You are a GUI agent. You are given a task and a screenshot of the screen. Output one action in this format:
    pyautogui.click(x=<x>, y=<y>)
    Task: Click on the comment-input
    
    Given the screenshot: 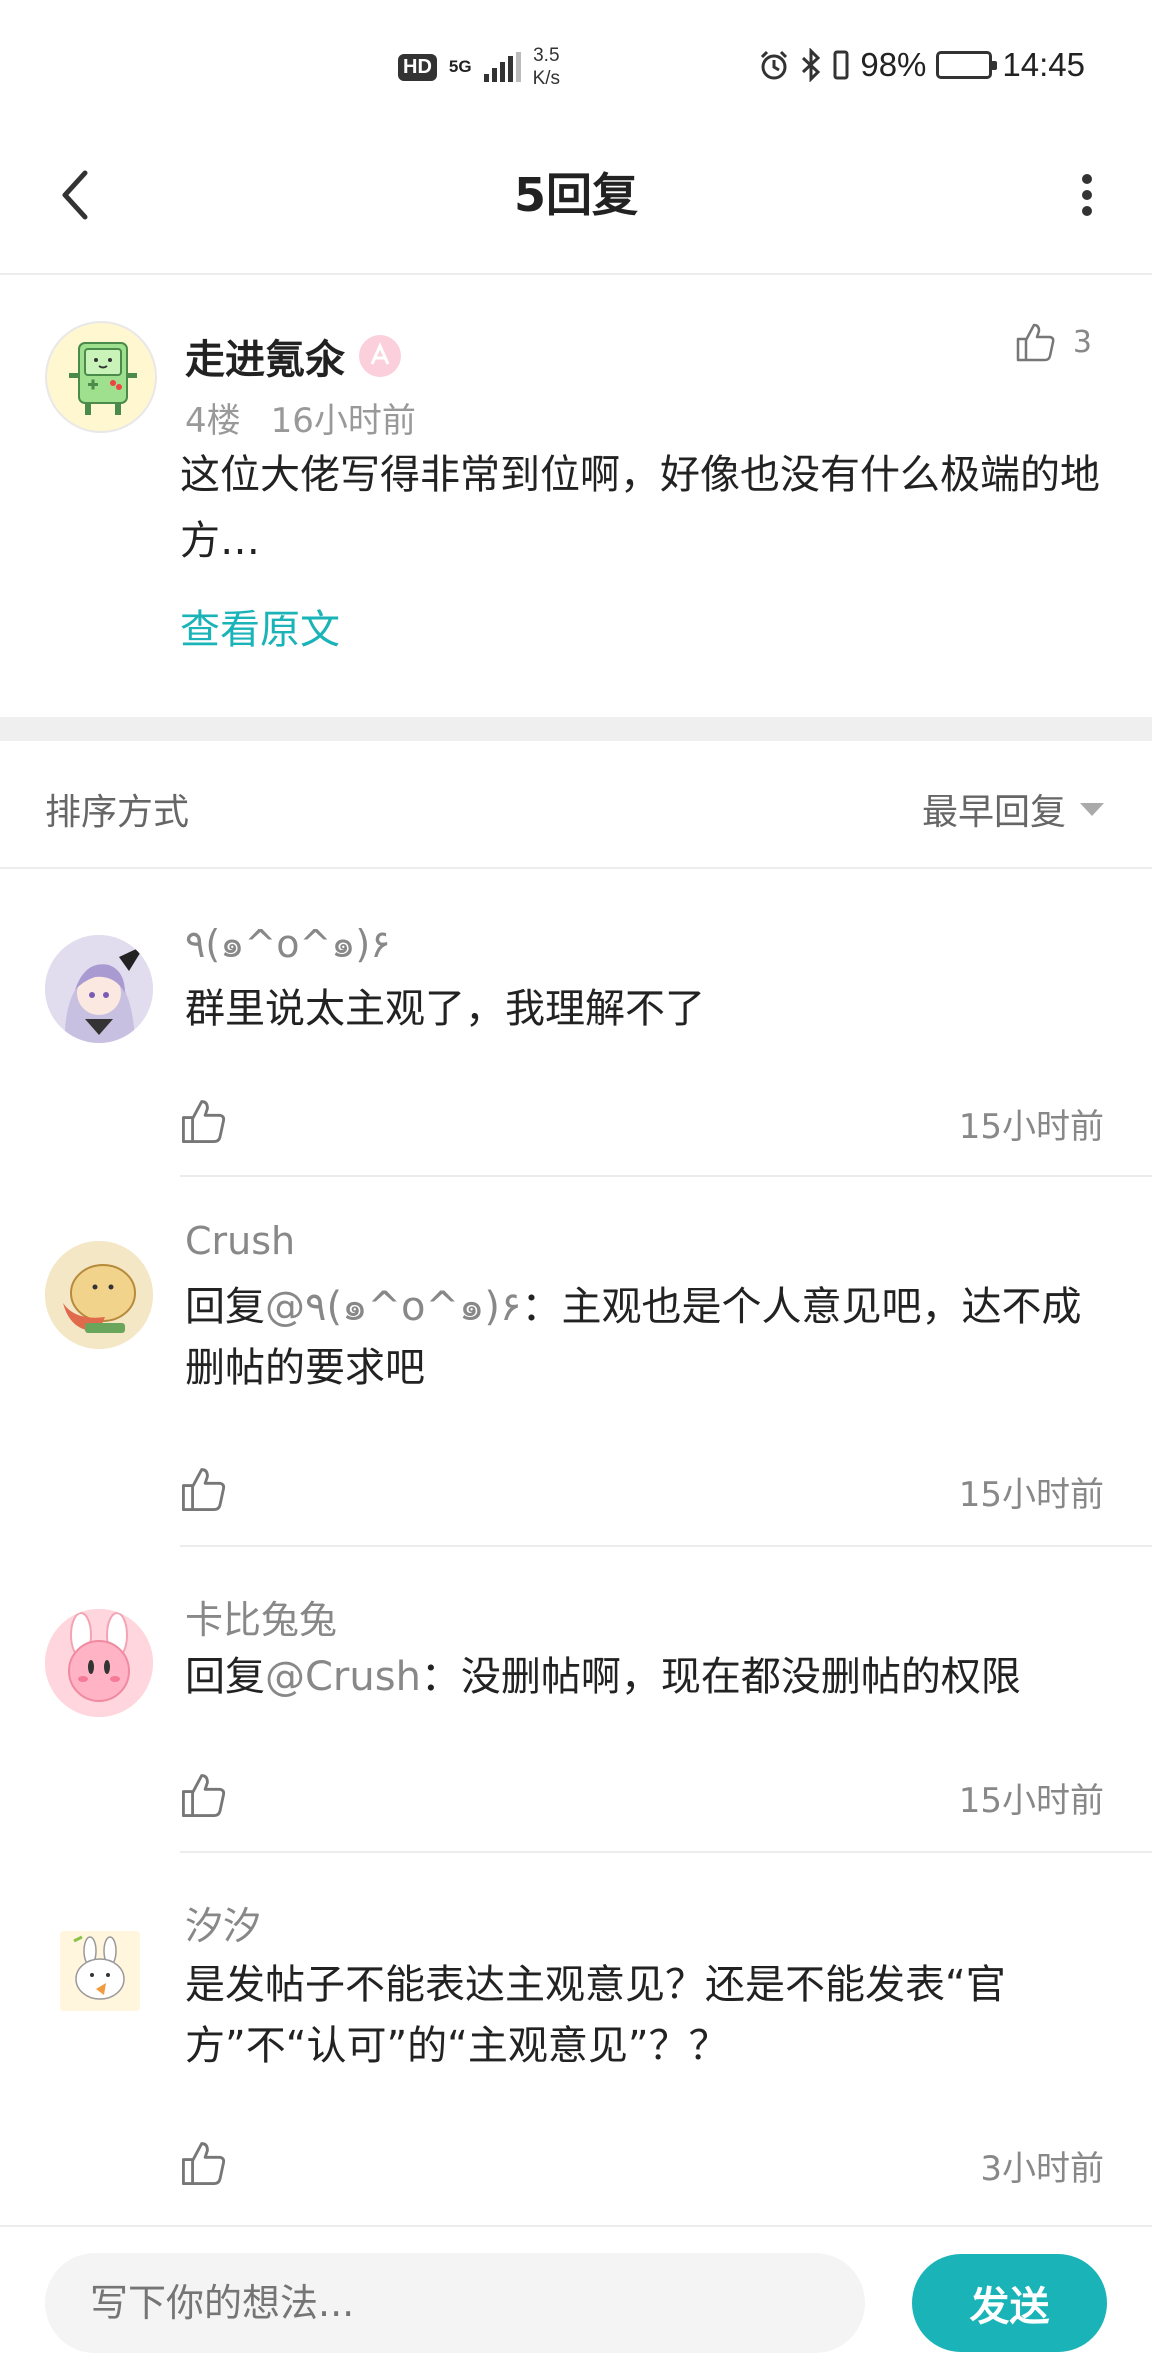 What is the action you would take?
    pyautogui.click(x=455, y=2303)
    